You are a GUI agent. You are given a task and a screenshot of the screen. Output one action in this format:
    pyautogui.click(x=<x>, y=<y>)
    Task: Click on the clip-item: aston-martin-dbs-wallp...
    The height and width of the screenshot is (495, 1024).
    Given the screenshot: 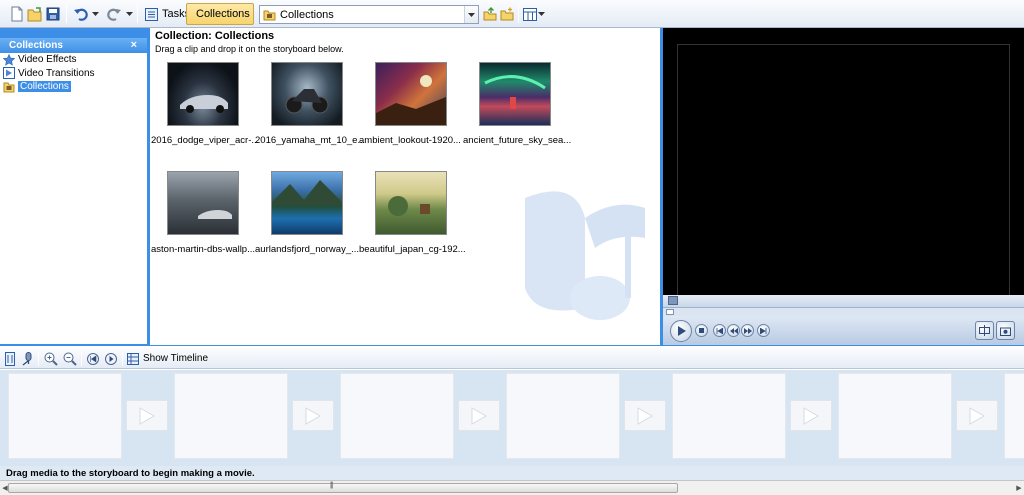 What is the action you would take?
    pyautogui.click(x=205, y=213)
    